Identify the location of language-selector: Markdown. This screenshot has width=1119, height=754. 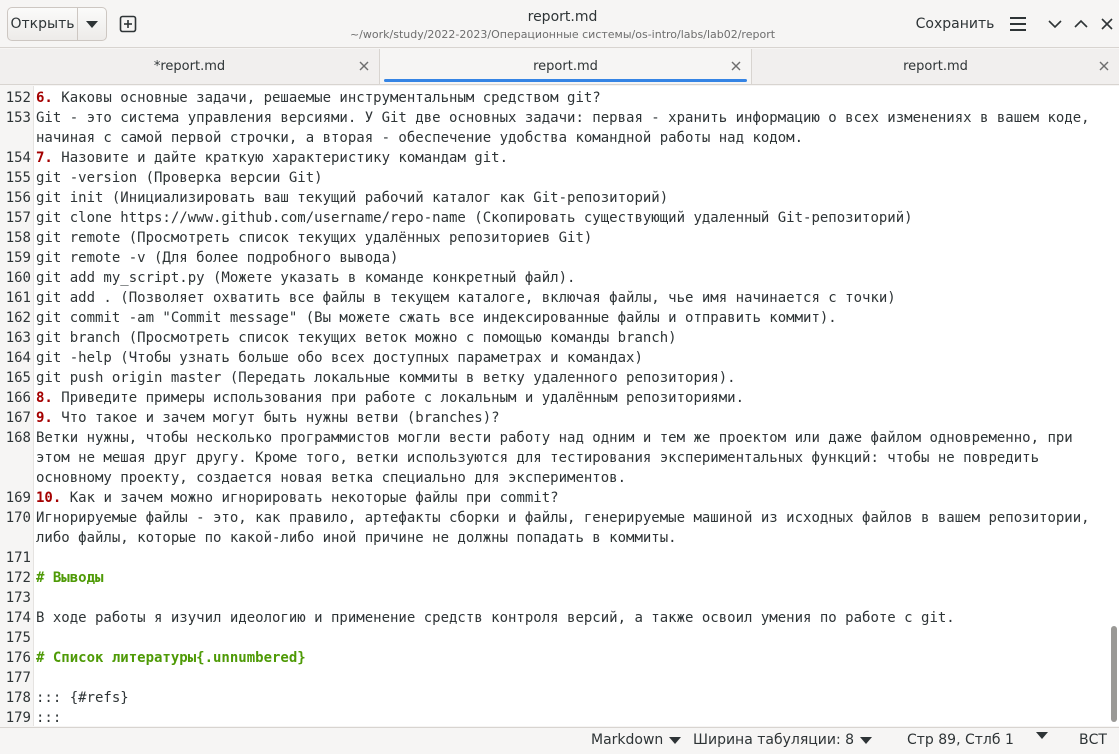
(636, 740).